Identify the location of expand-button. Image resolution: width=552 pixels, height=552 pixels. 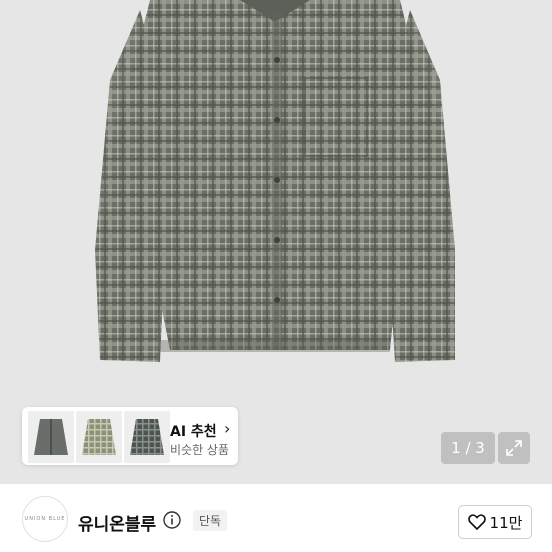
(514, 448).